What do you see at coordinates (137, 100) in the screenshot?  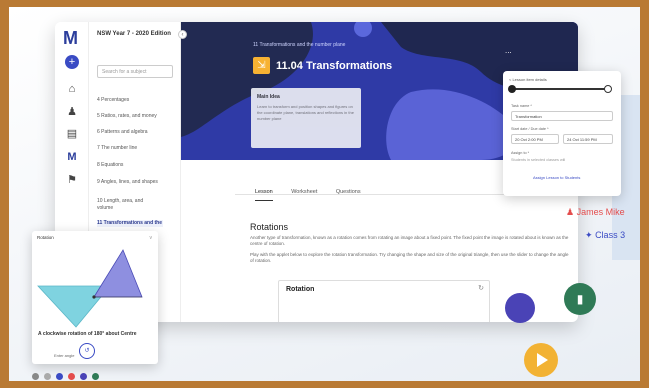 I see `sidebar-item: 4 Percentages` at bounding box center [137, 100].